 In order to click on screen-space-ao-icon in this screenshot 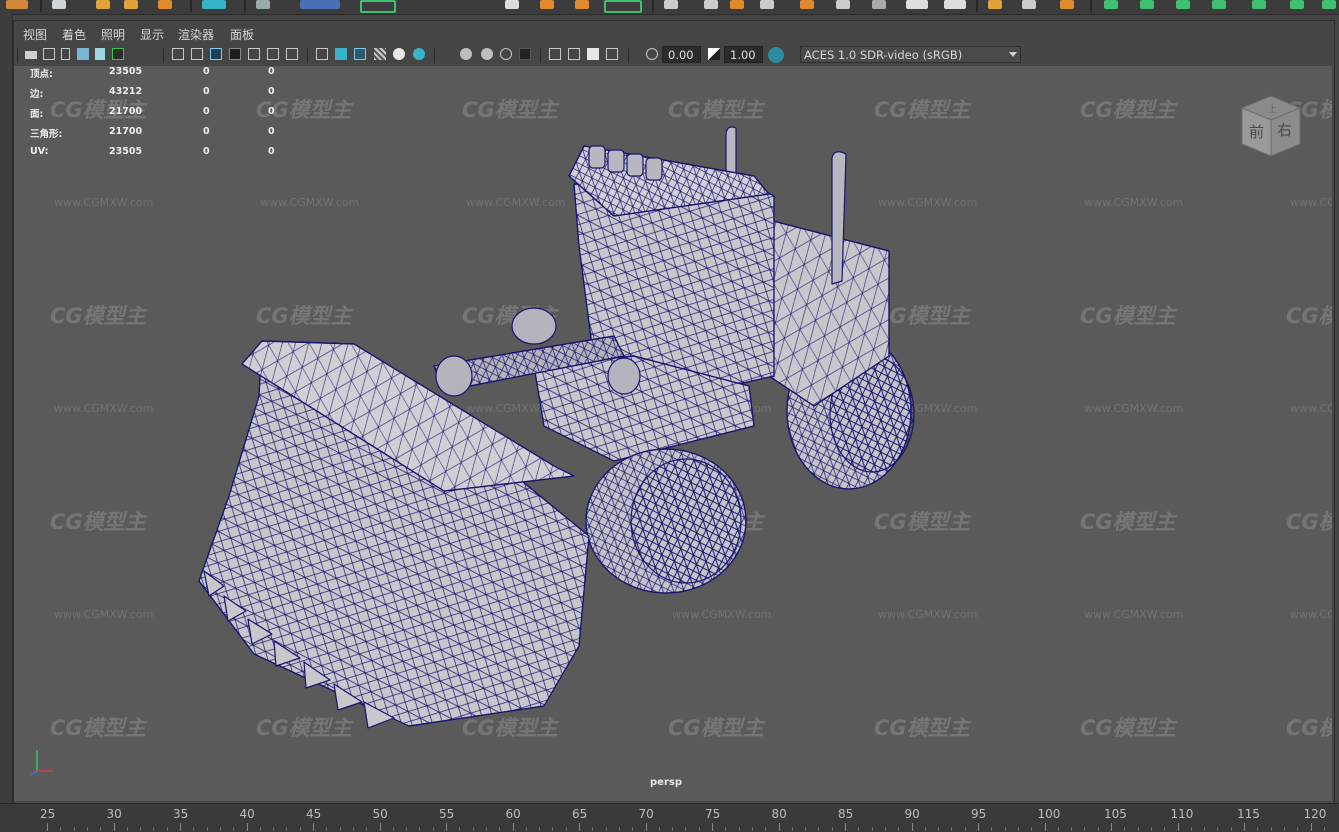, I will do `click(466, 54)`.